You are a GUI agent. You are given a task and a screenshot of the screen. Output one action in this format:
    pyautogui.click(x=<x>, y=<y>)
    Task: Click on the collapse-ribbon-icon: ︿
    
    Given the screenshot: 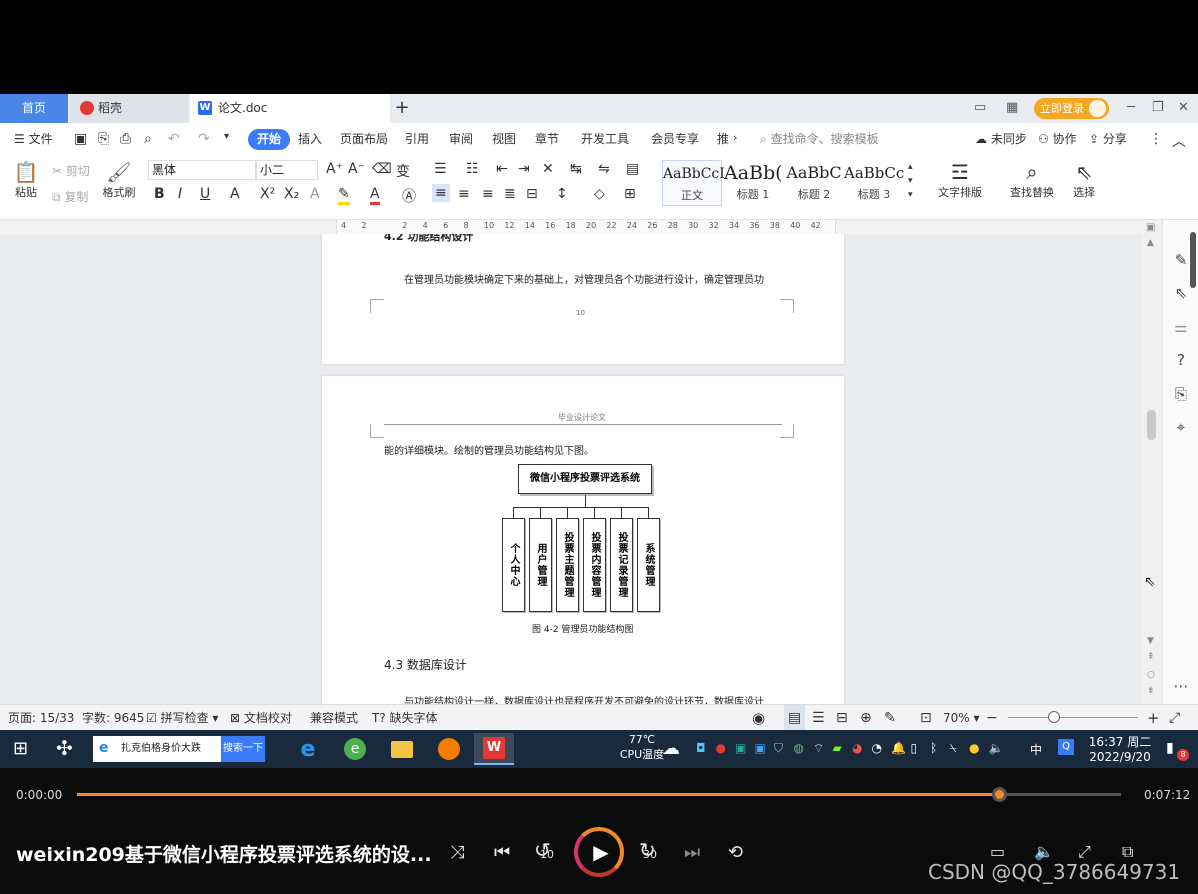 What is the action you would take?
    pyautogui.click(x=1179, y=141)
    